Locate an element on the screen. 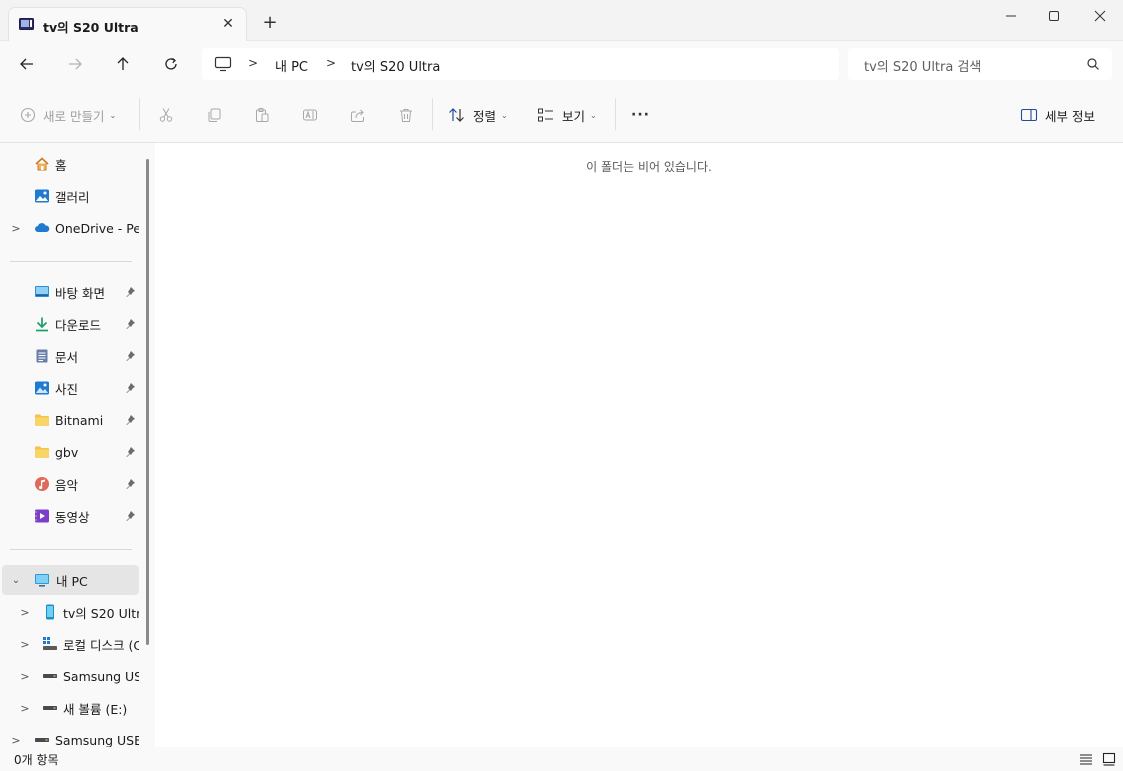 The width and height of the screenshot is (1123, 771). command-bar: 새로 만들기 ⌄ 정렬 ⌄ 보기 ⌄ ··· 세부 정보 is located at coordinates (561, 115).